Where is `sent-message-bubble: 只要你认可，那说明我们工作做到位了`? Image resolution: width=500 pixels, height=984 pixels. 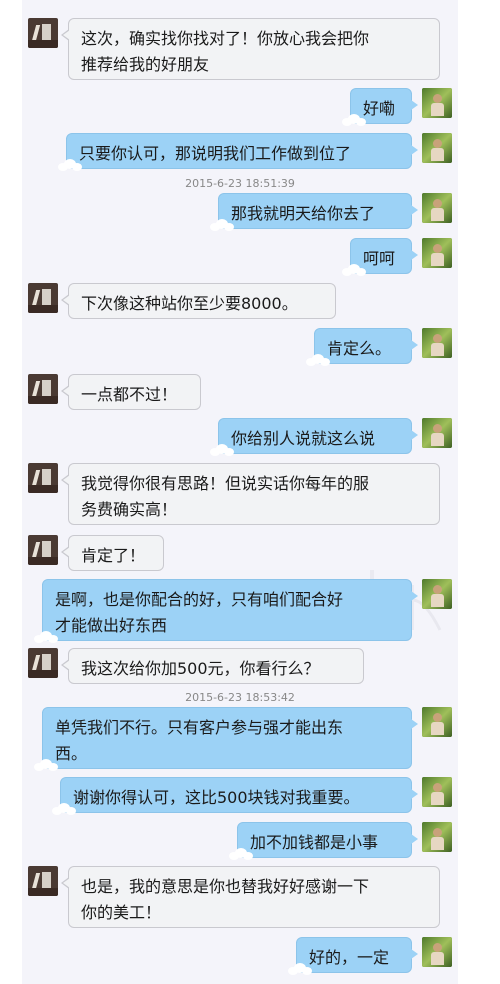 sent-message-bubble: 只要你认可，那说明我们工作做到位了 is located at coordinates (242, 151).